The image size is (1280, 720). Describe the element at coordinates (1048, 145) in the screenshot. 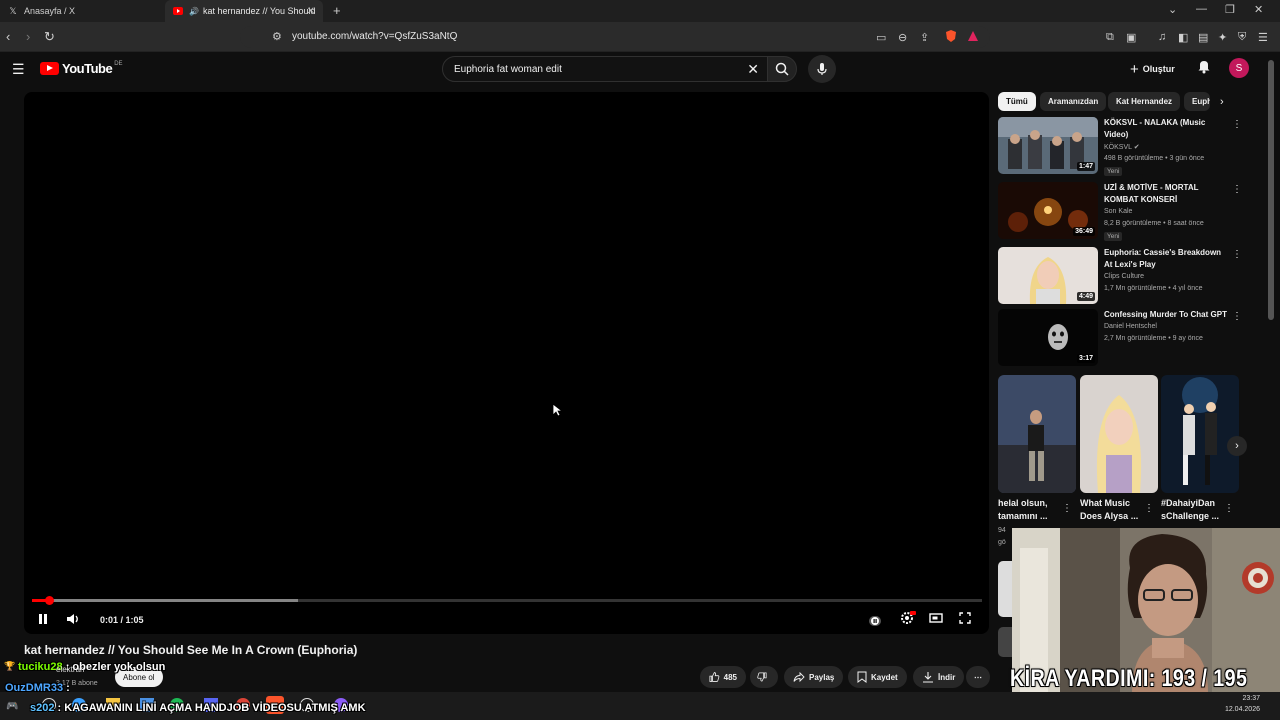

I see `thumbnail: 1:47` at that location.